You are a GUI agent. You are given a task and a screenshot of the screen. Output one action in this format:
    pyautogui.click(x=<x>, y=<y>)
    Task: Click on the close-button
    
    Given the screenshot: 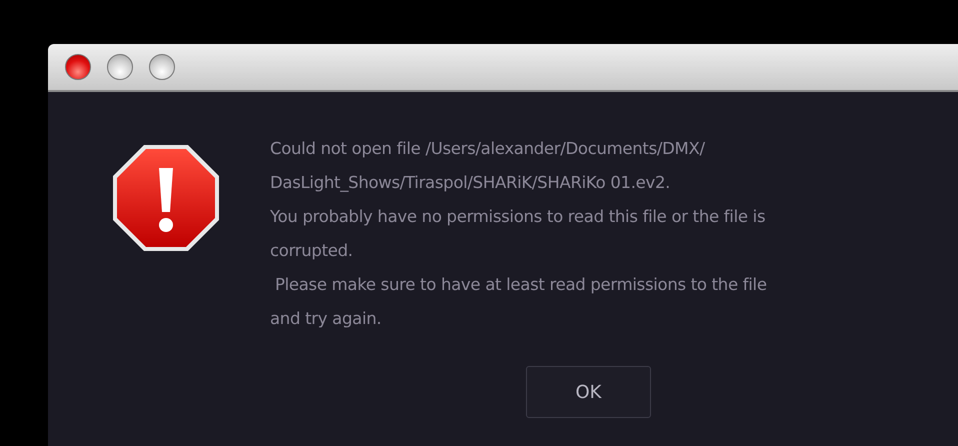 What is the action you would take?
    pyautogui.click(x=78, y=67)
    